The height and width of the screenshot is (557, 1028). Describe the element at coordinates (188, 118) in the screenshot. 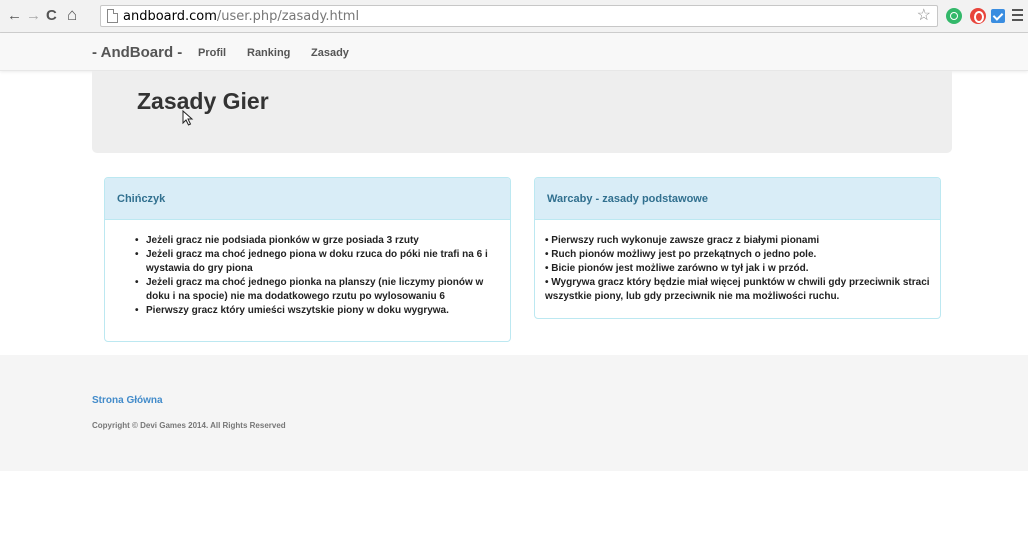

I see `mouse-cursor-icon` at that location.